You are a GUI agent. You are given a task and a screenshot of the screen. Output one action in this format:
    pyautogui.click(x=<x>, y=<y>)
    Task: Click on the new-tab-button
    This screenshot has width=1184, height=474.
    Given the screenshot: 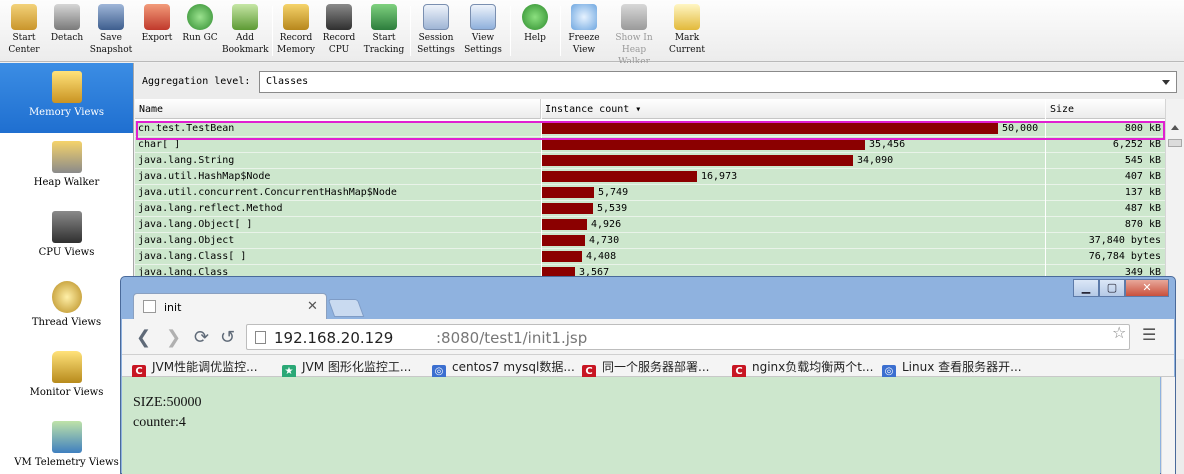 What is the action you would take?
    pyautogui.click(x=346, y=308)
    